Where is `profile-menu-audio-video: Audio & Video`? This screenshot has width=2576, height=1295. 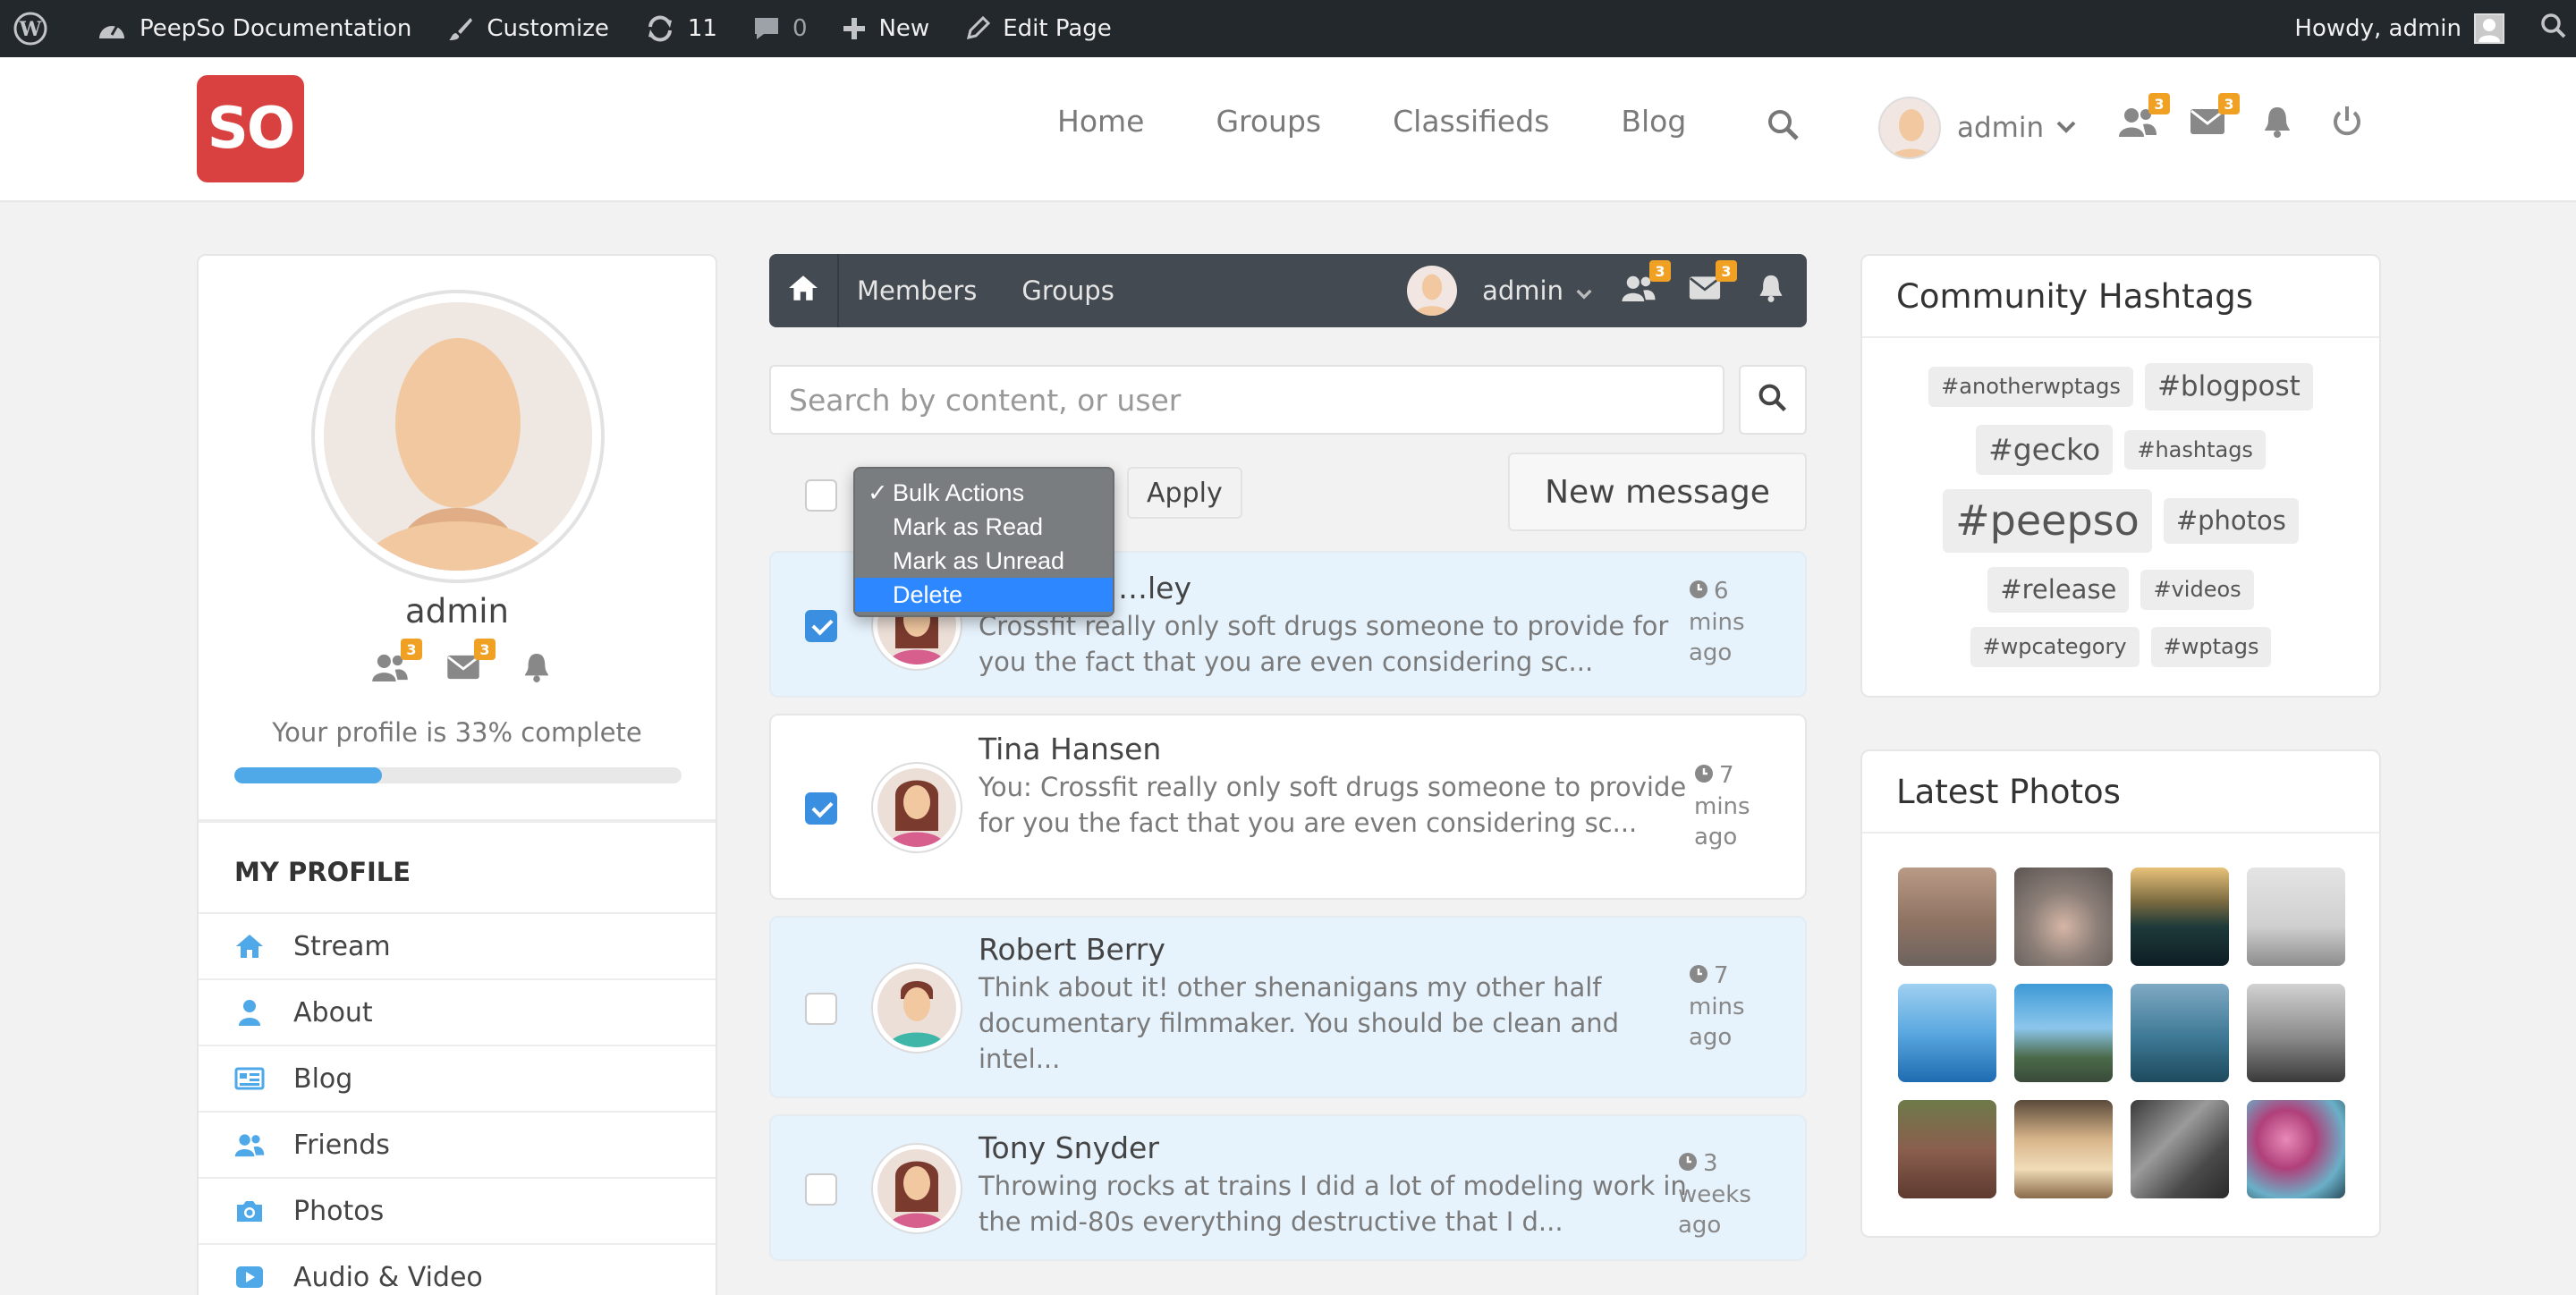
profile-menu-audio-video: Audio & Video is located at coordinates (457, 1269).